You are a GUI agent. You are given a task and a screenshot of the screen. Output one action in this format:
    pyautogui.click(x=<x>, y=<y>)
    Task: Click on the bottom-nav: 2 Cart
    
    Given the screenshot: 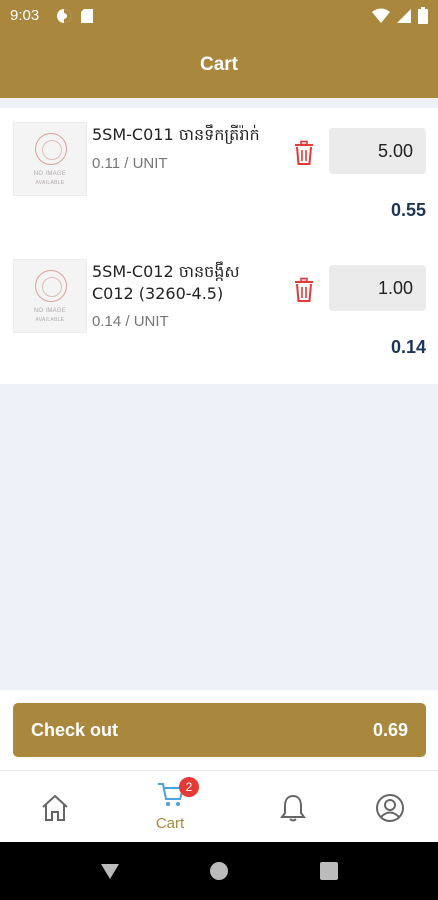 What is the action you would take?
    pyautogui.click(x=219, y=806)
    